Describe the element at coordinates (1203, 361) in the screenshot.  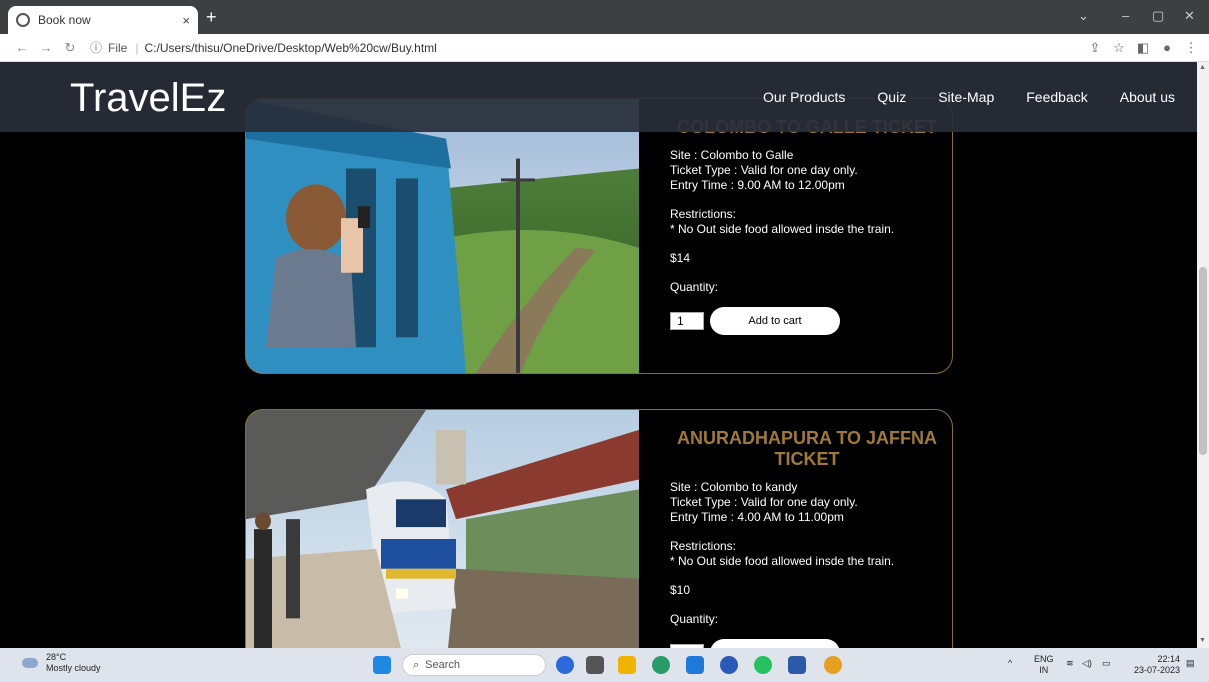
I see `scrollbar-thumb` at that location.